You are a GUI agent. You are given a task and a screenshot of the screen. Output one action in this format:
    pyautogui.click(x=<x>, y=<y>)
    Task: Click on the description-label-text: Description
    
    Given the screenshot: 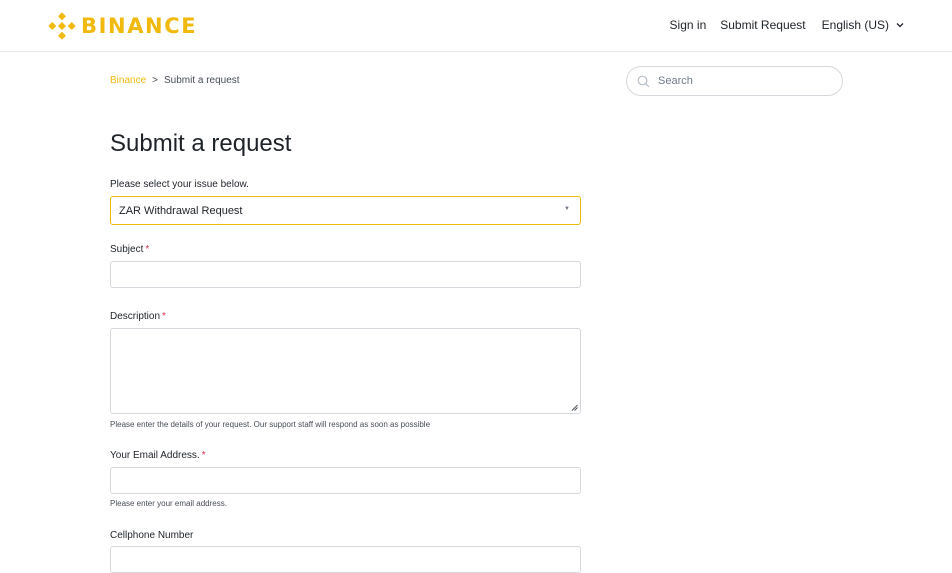 What is the action you would take?
    pyautogui.click(x=135, y=316)
    